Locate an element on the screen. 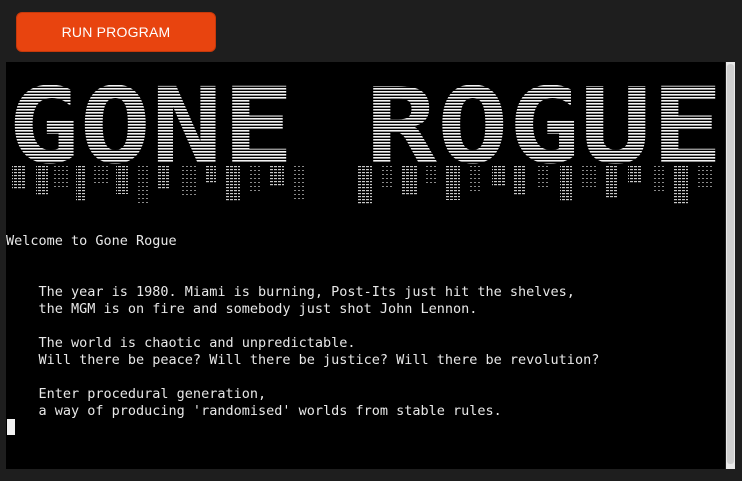  run-program-button: RUN PROGRAM is located at coordinates (116, 32).